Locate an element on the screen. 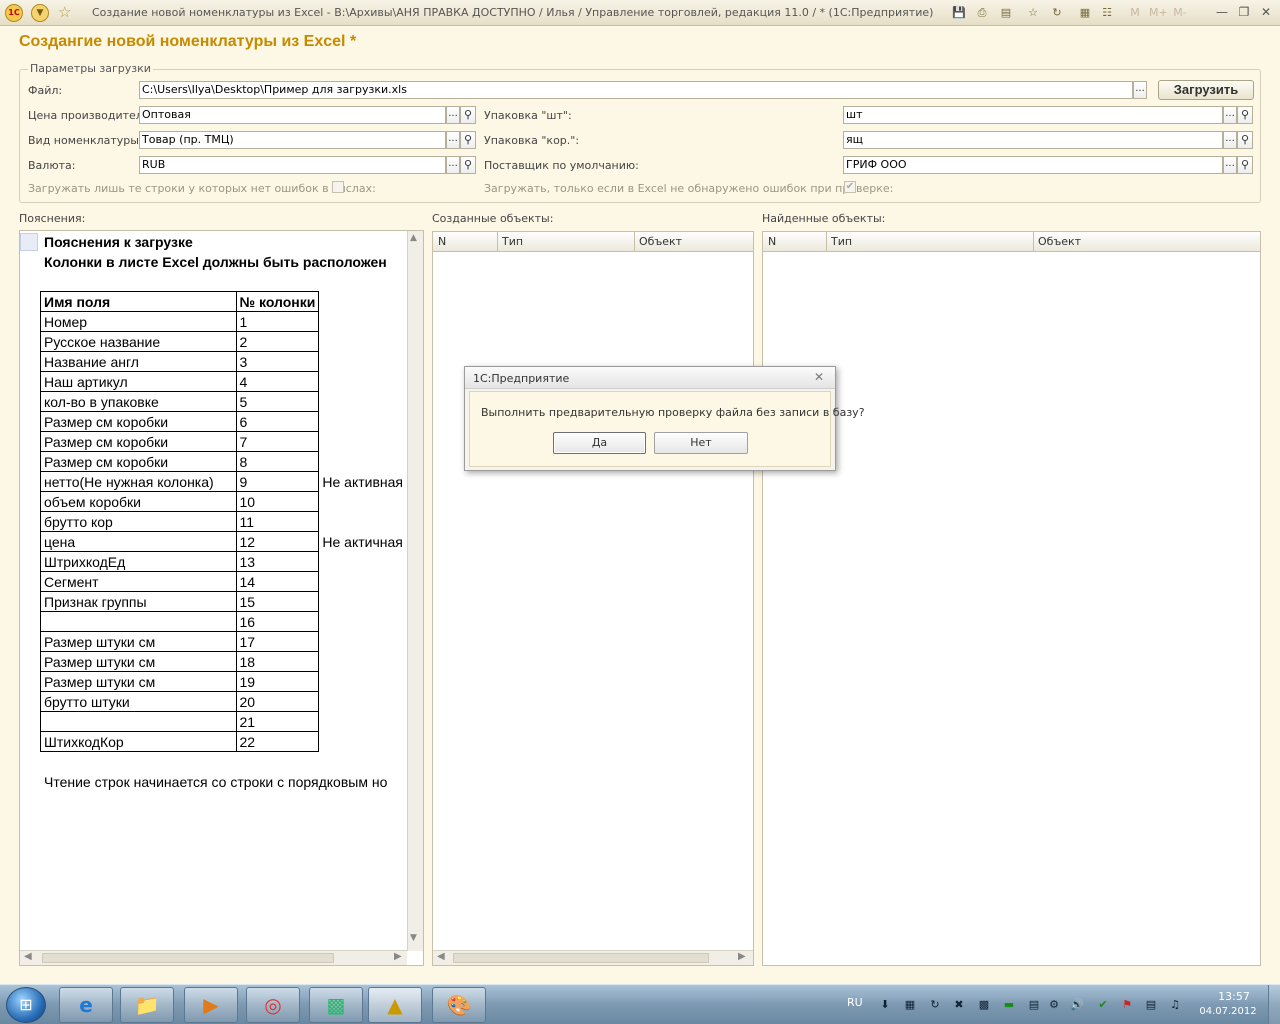 Image resolution: width=1280 pixels, height=1024 pixels. load-button: Загрузить is located at coordinates (1206, 90).